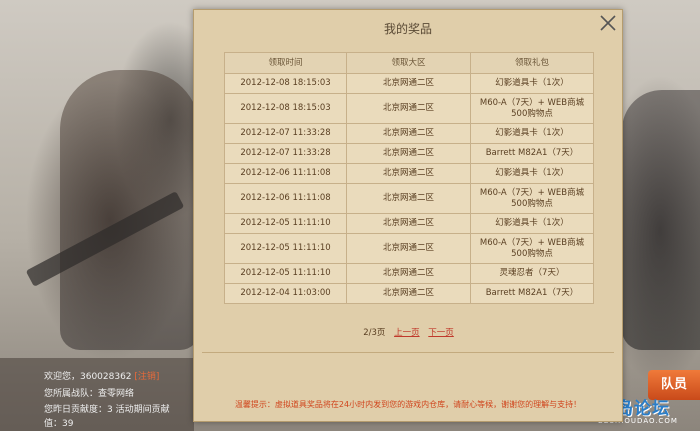  Describe the element at coordinates (146, 377) in the screenshot. I see `logout-link: [注销]` at that location.